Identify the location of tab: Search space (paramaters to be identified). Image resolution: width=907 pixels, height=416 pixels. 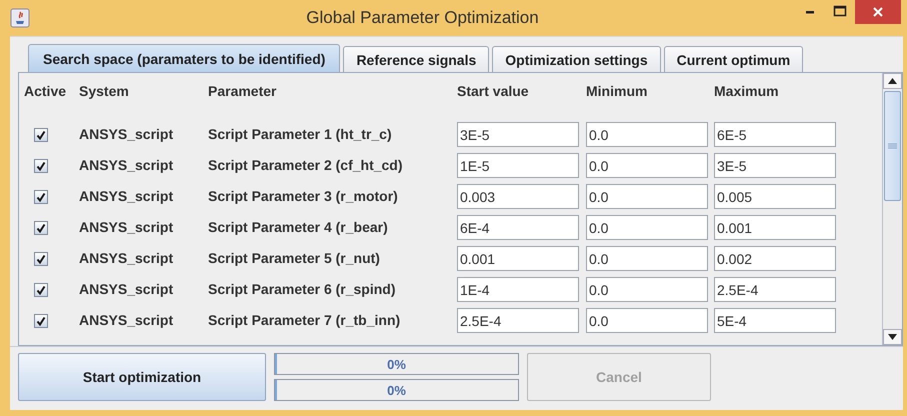
(184, 58).